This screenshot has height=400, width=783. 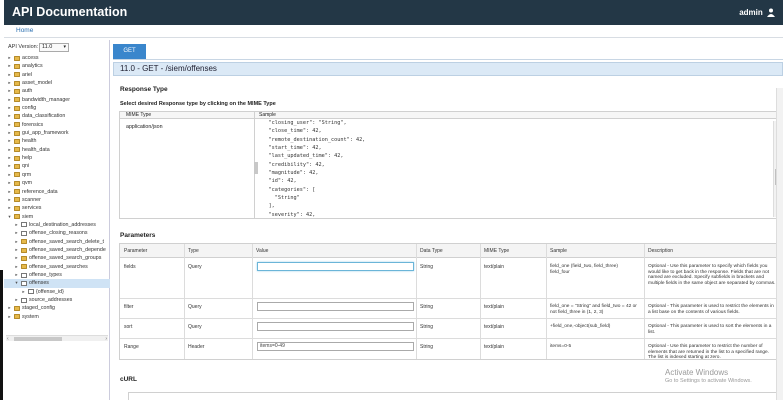 What do you see at coordinates (57, 183) in the screenshot?
I see `sidebar-item-qvm: ▸ qvm` at bounding box center [57, 183].